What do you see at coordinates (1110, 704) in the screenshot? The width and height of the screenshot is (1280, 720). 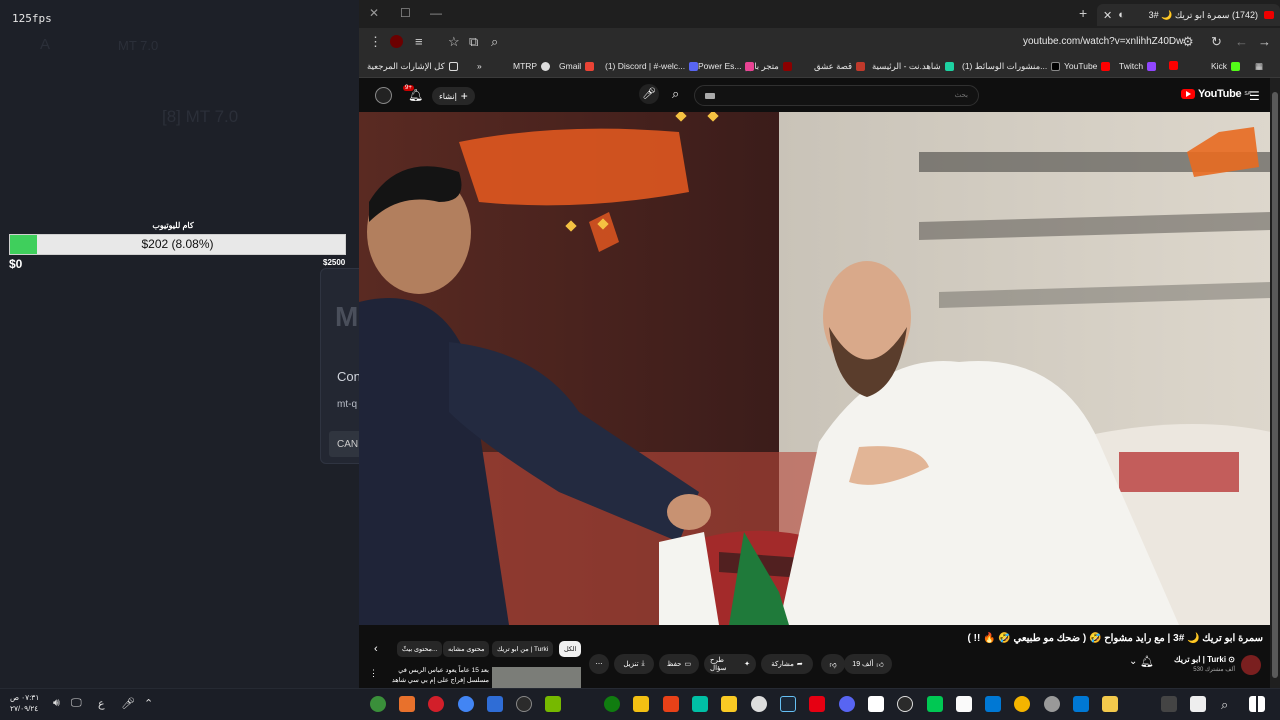 I see `folder-icon` at bounding box center [1110, 704].